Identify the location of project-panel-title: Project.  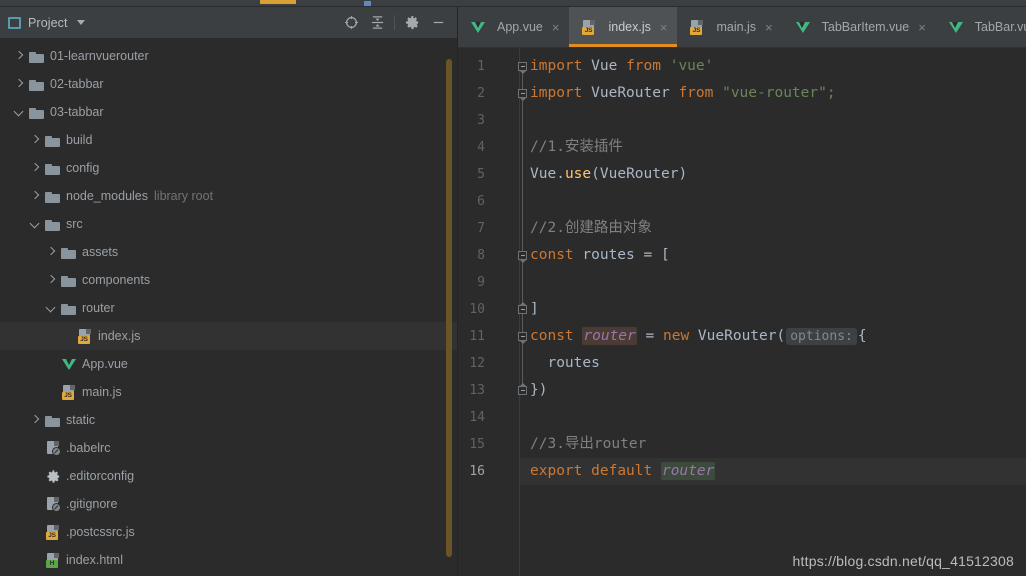
(48, 22).